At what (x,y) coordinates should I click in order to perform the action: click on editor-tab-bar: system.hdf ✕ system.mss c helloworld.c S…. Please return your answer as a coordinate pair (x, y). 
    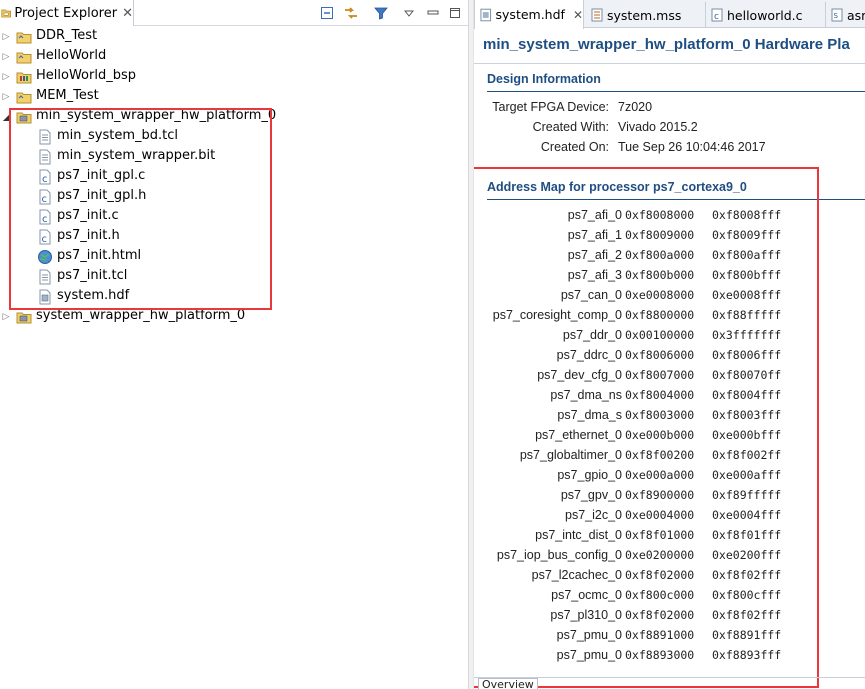
    Looking at the image, I should click on (669, 14).